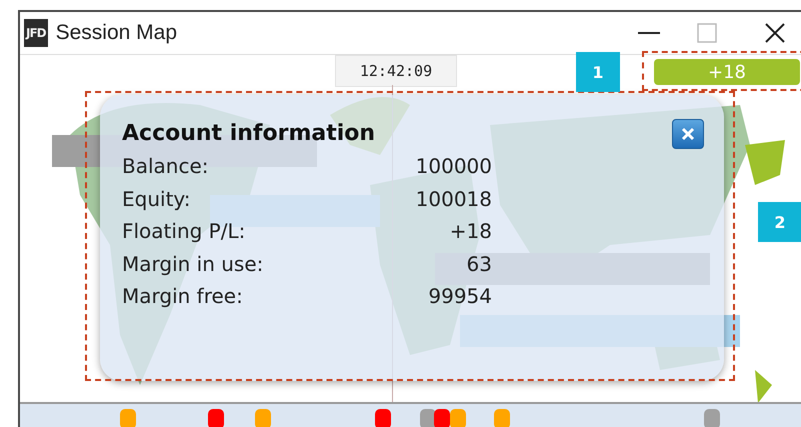  What do you see at coordinates (649, 33) in the screenshot?
I see `minimize-icon` at bounding box center [649, 33].